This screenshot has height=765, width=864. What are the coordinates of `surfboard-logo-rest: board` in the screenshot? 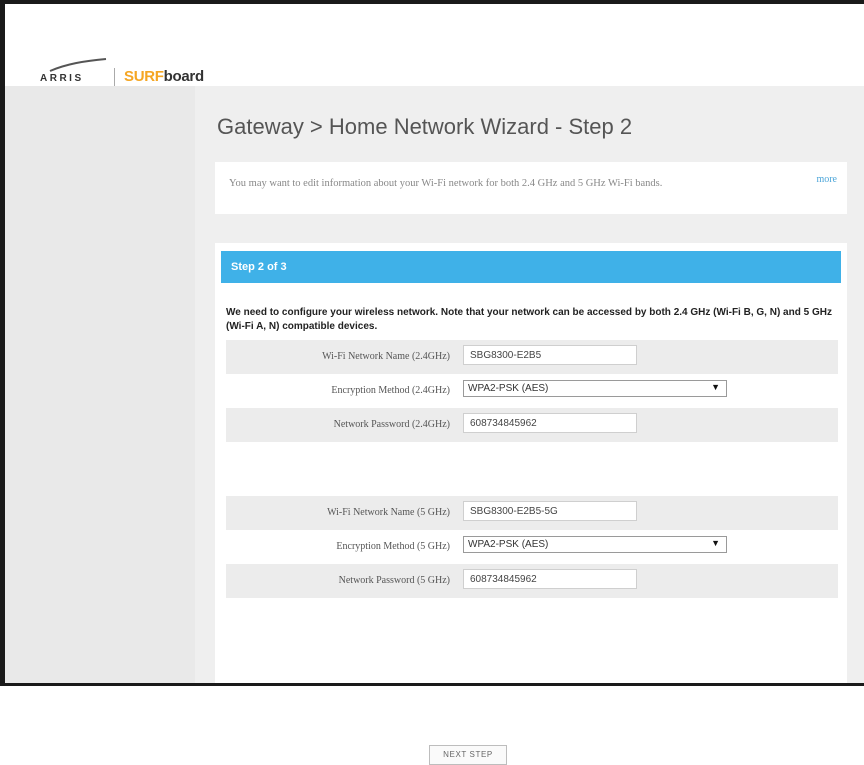 It's located at (183, 76).